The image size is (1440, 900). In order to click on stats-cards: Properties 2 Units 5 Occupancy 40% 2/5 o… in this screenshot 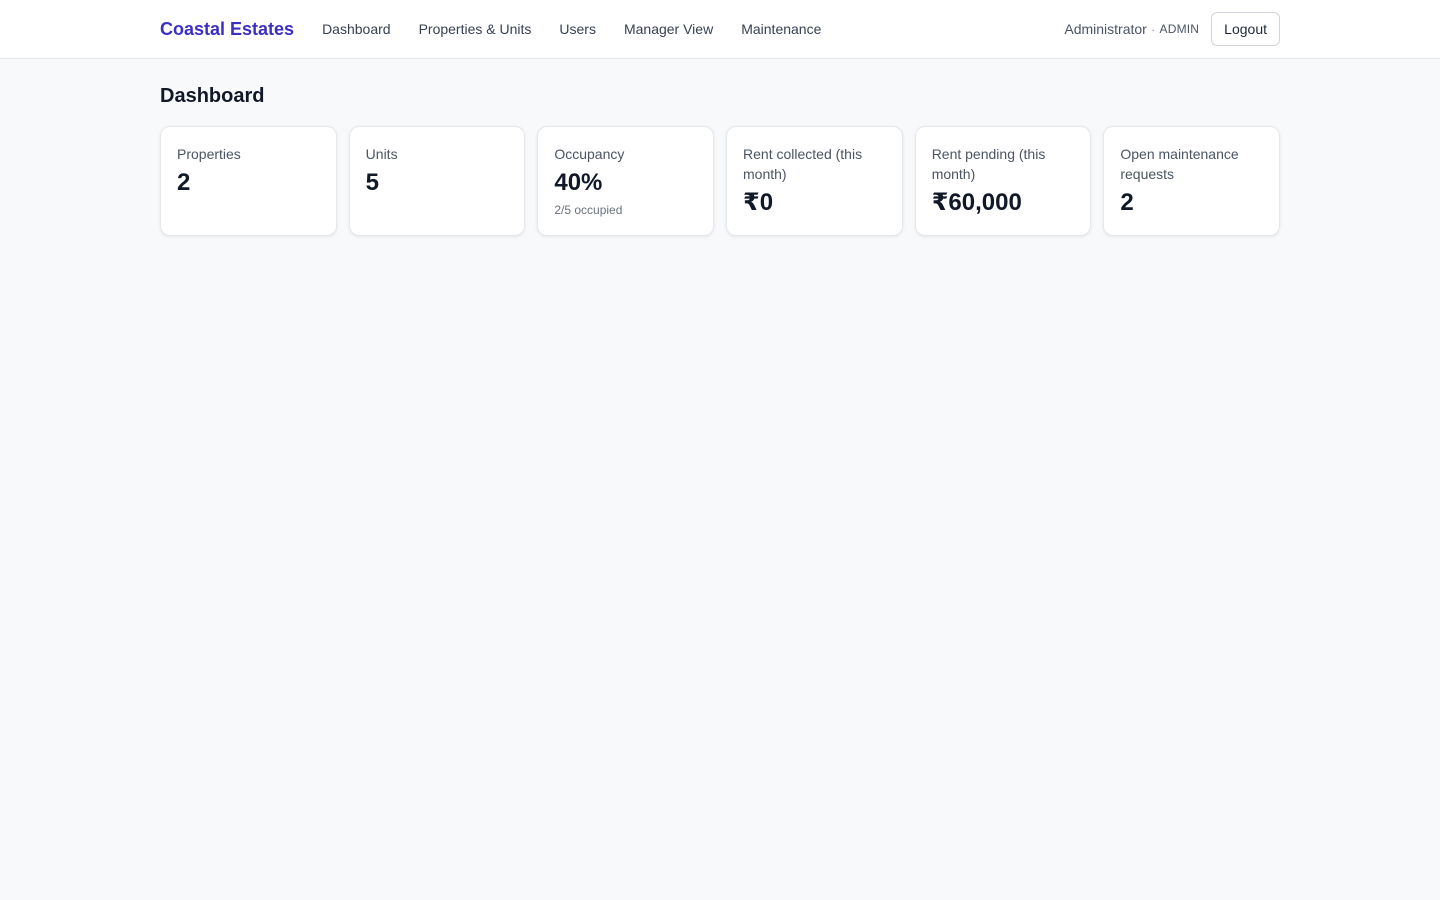, I will do `click(720, 181)`.